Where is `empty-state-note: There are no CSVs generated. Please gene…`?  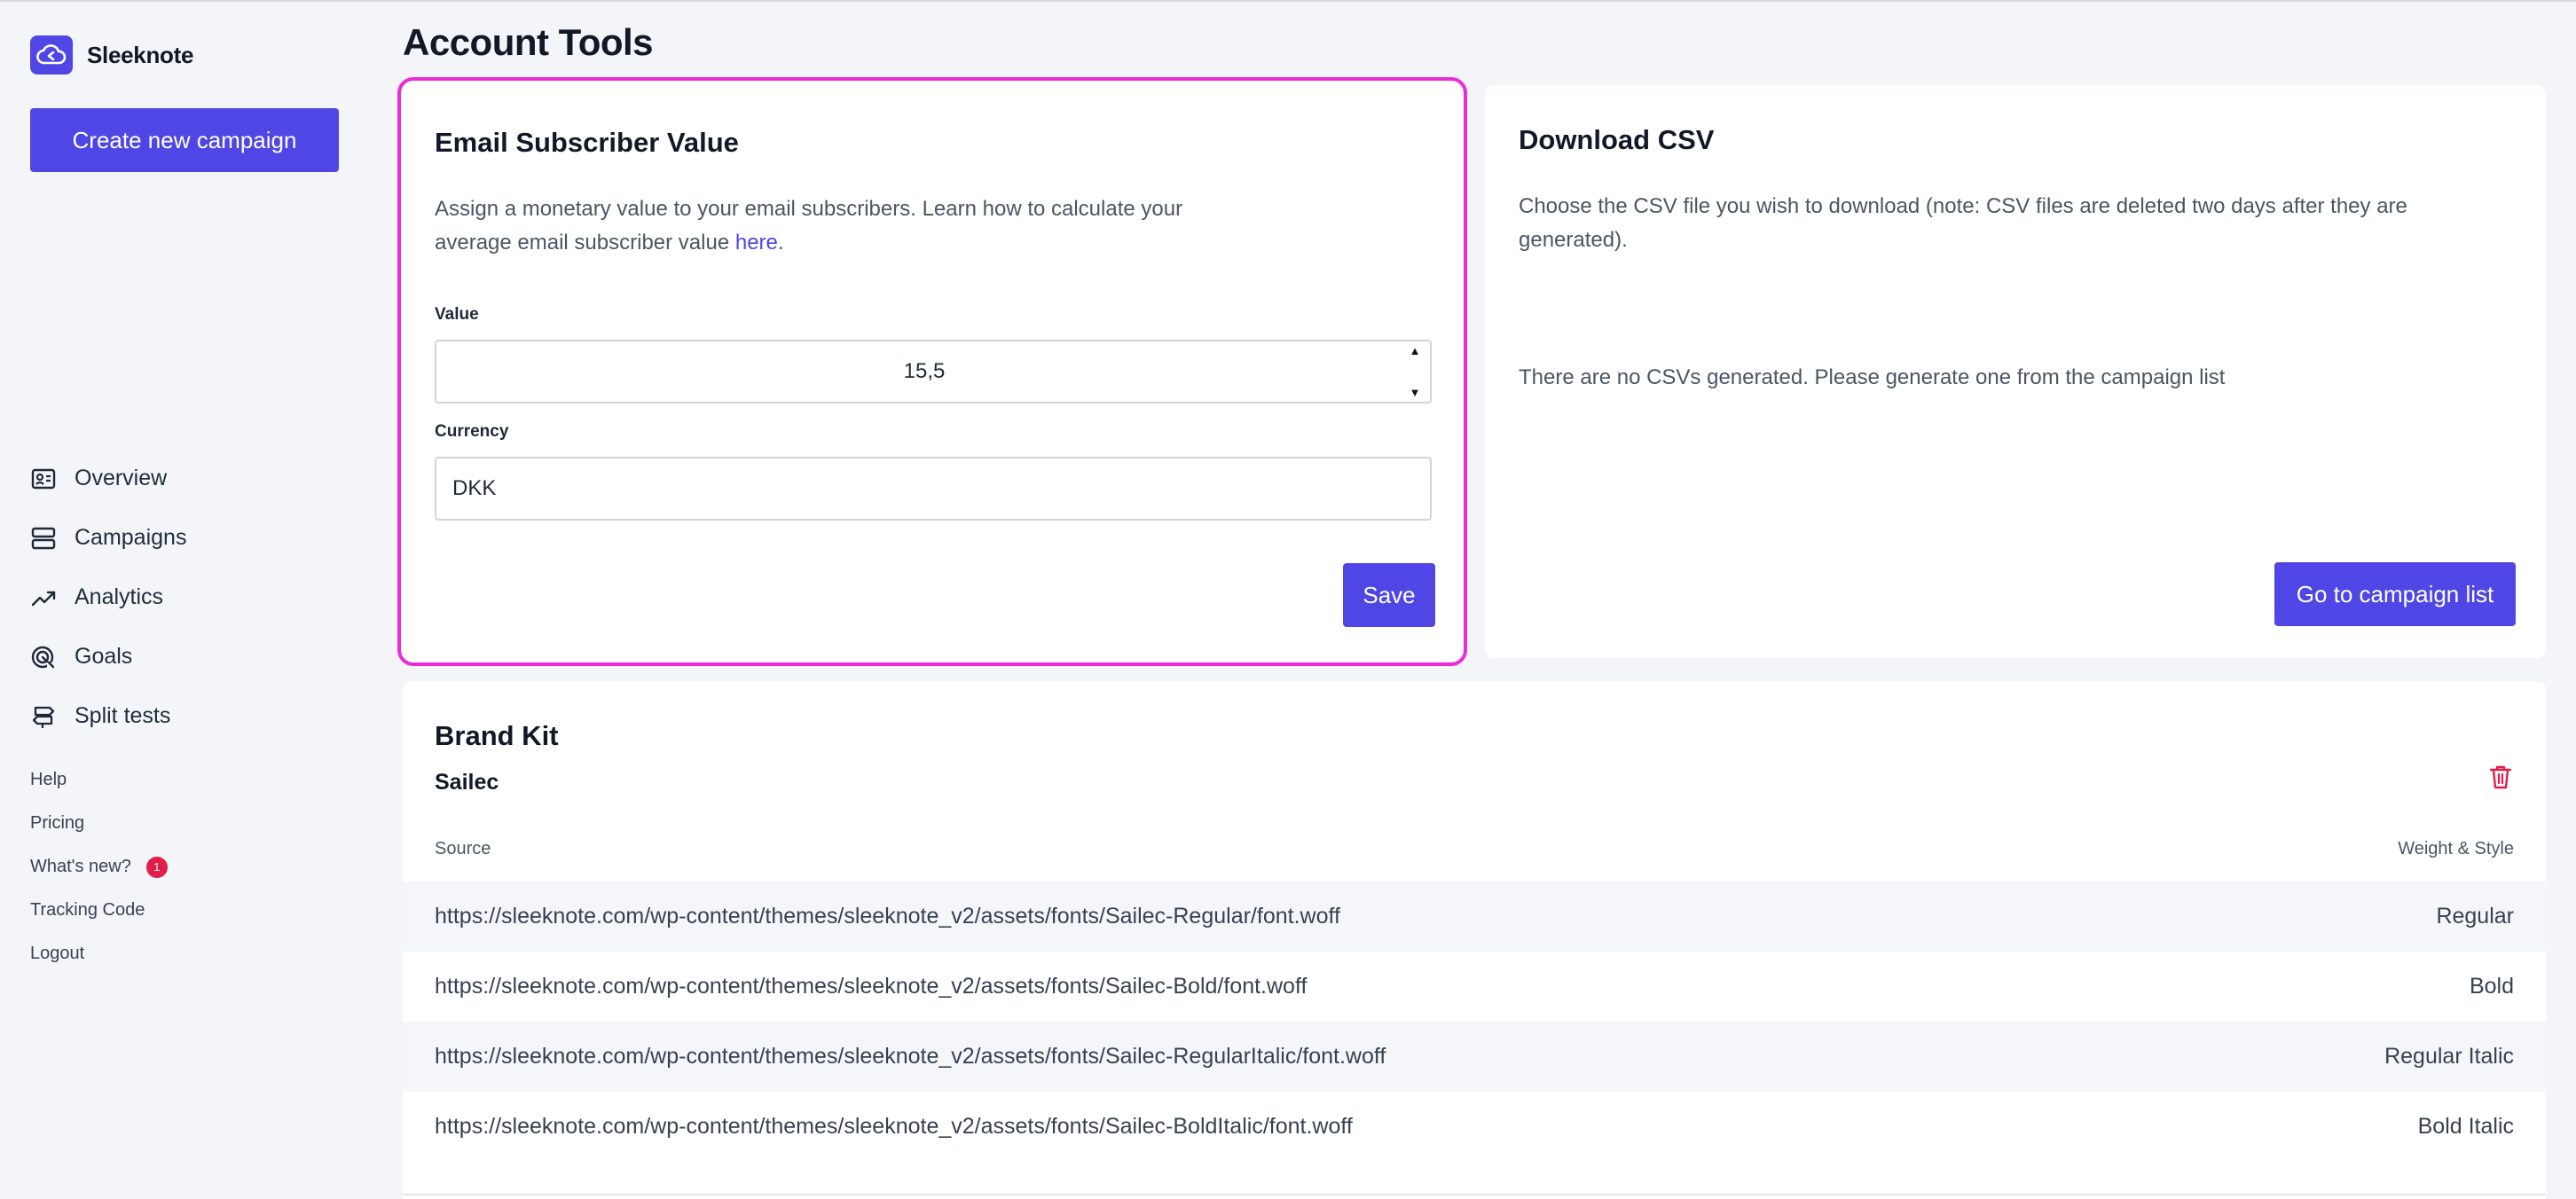
empty-state-note: There are no CSVs generated. Please gene… is located at coordinates (1872, 377).